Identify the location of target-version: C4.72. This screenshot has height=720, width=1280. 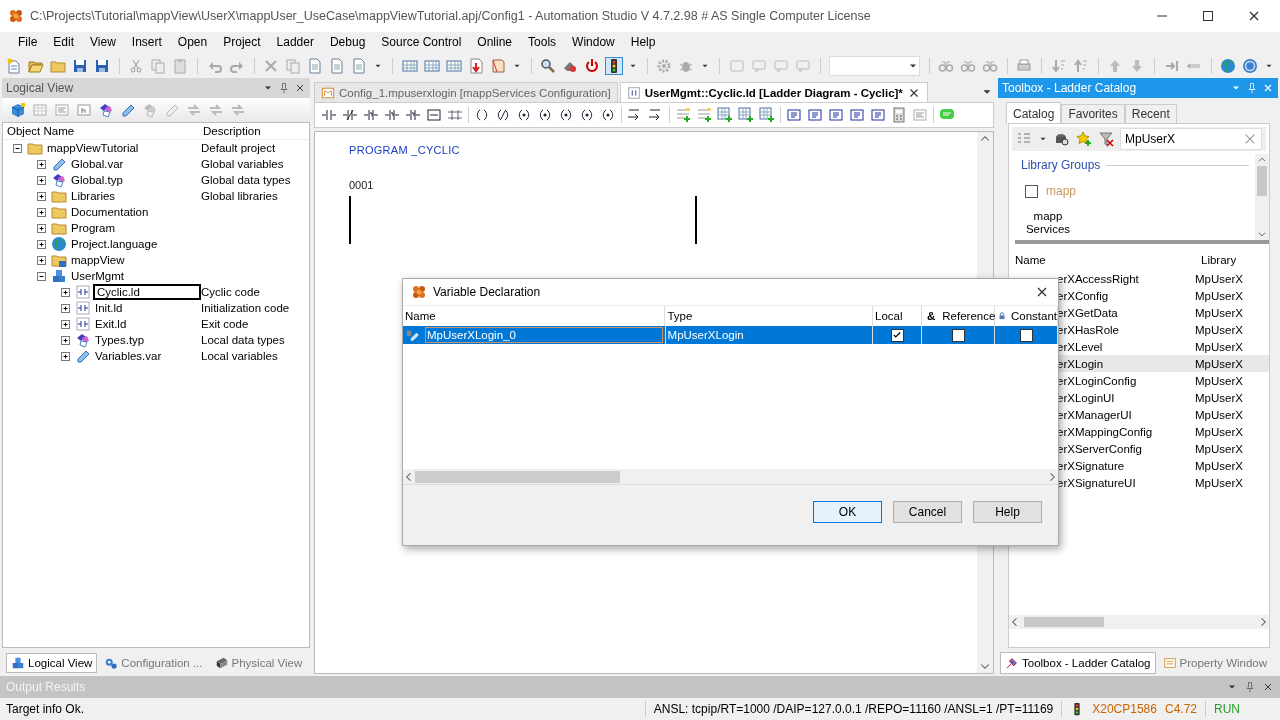
(1180, 709).